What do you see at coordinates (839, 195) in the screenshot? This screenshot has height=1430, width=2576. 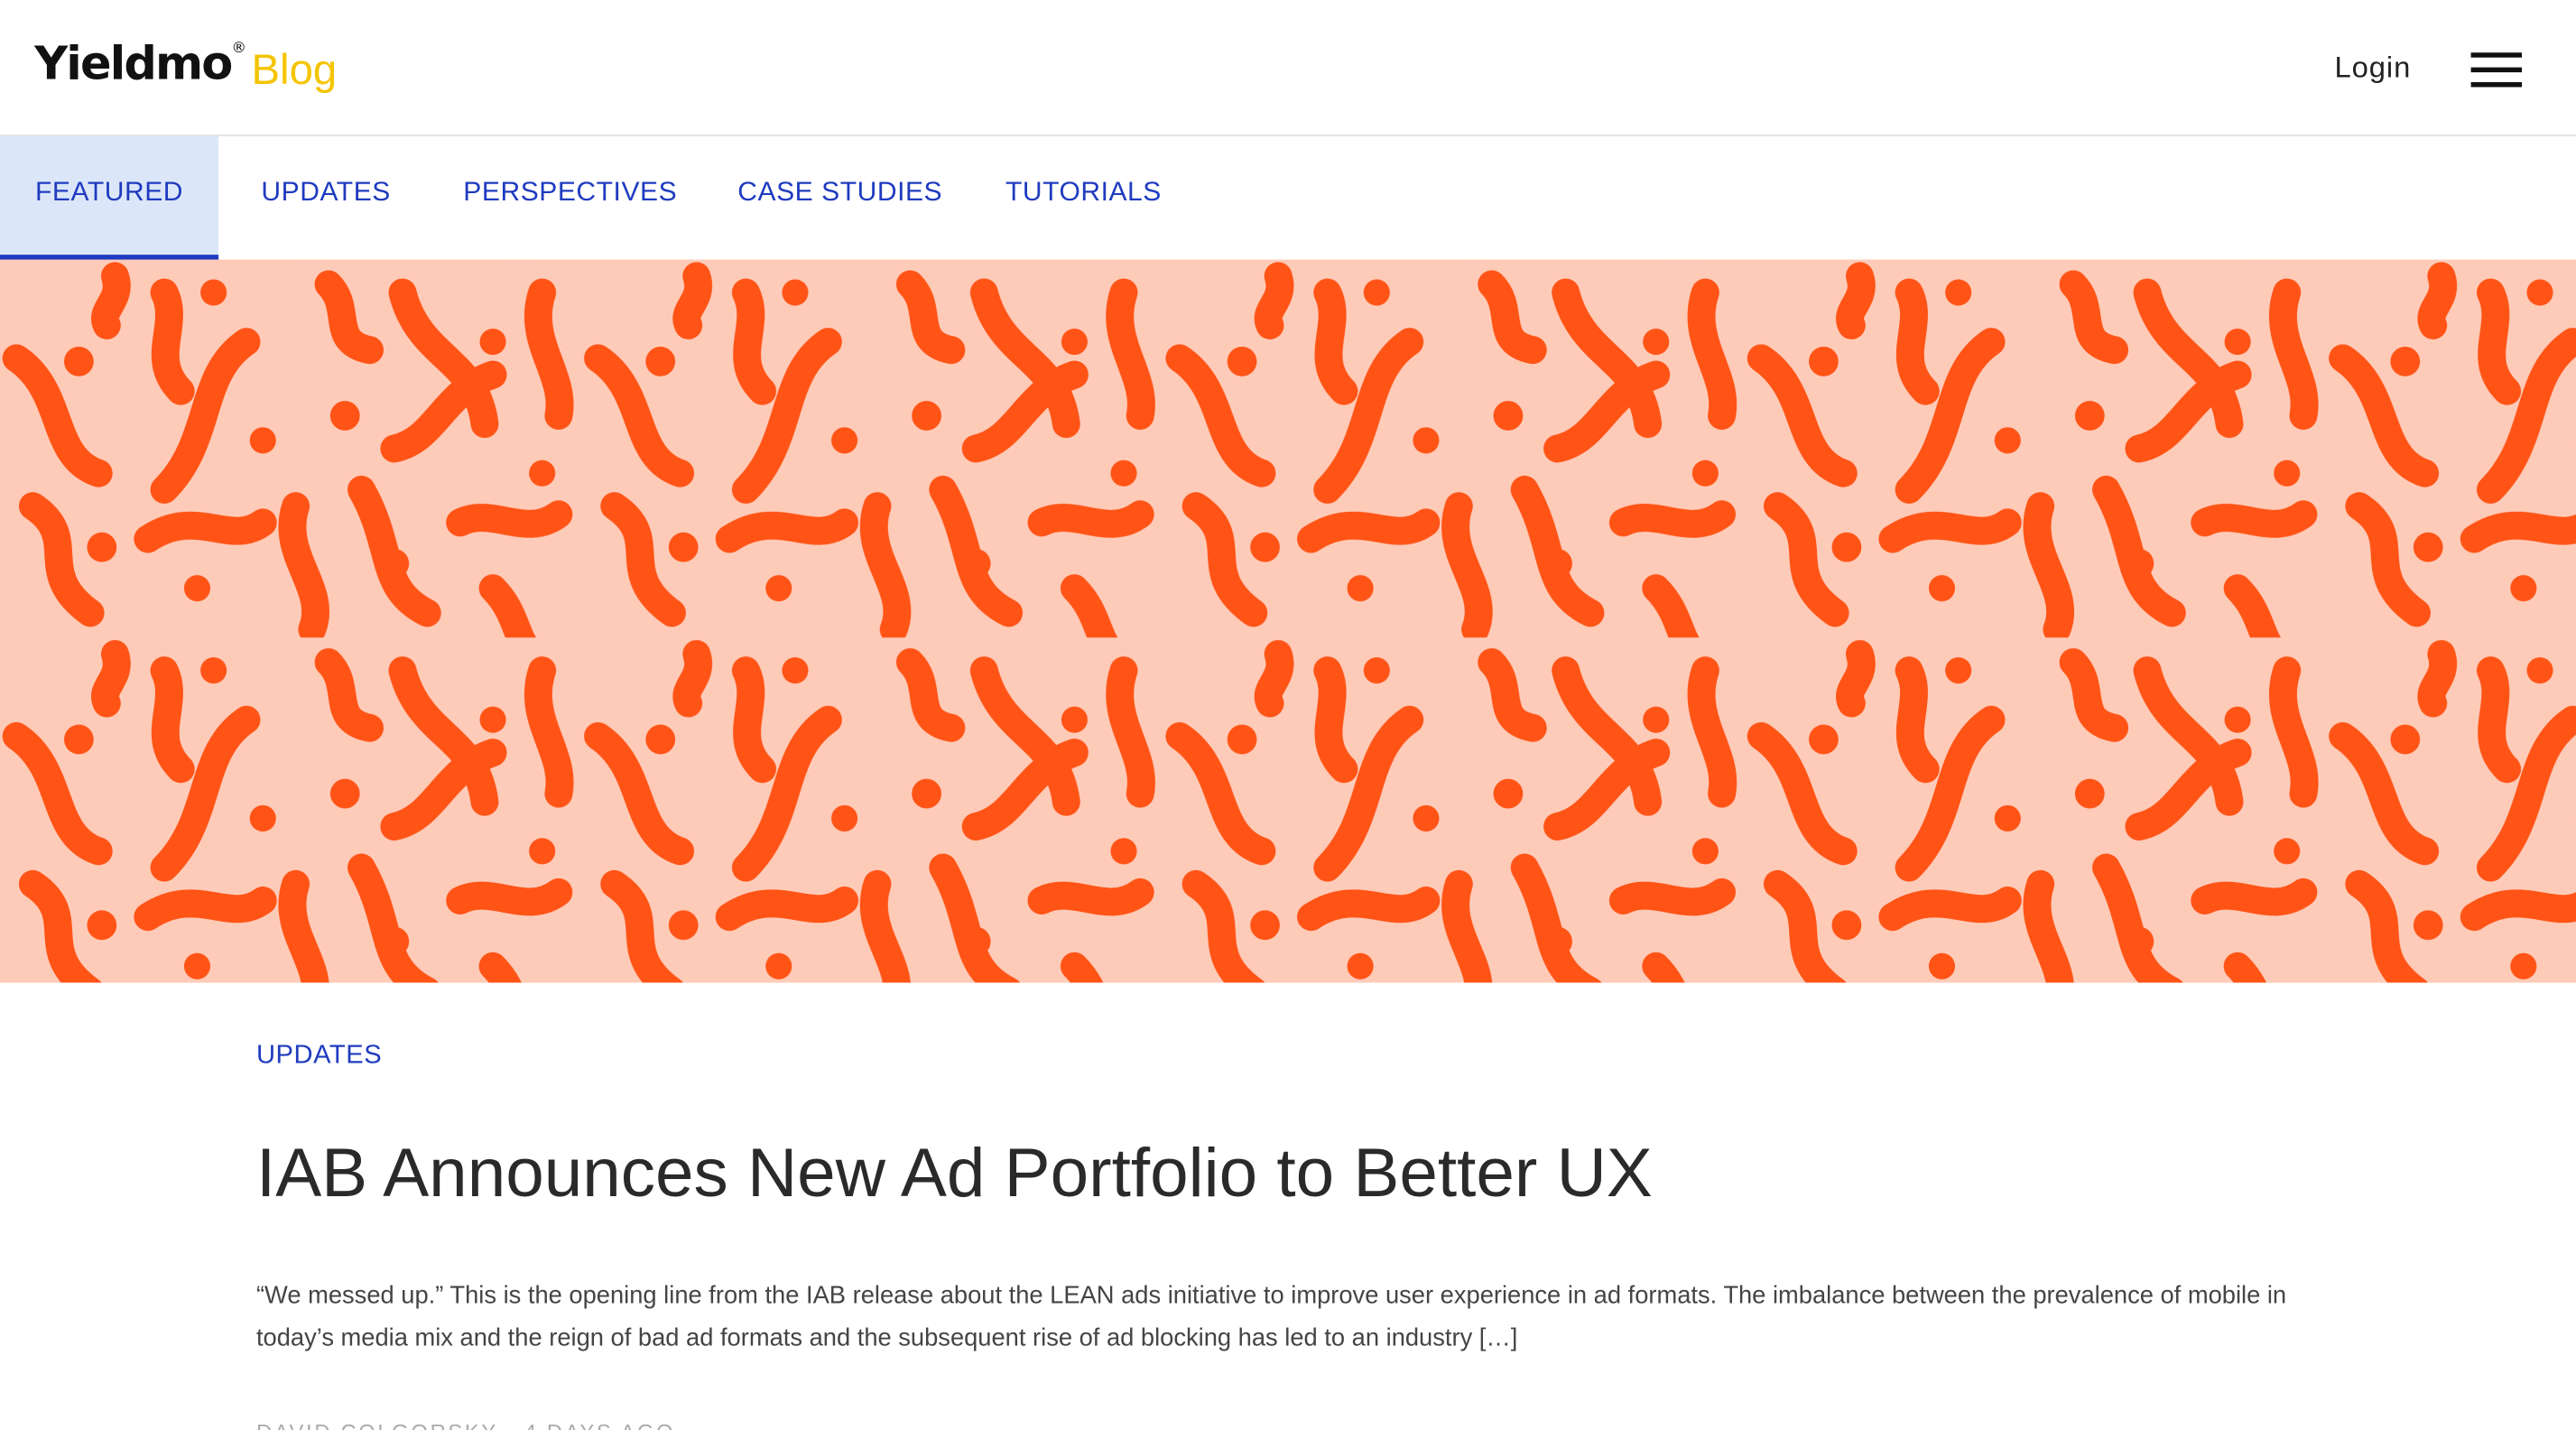 I see `tab-case-studies: CASE STUDIES` at bounding box center [839, 195].